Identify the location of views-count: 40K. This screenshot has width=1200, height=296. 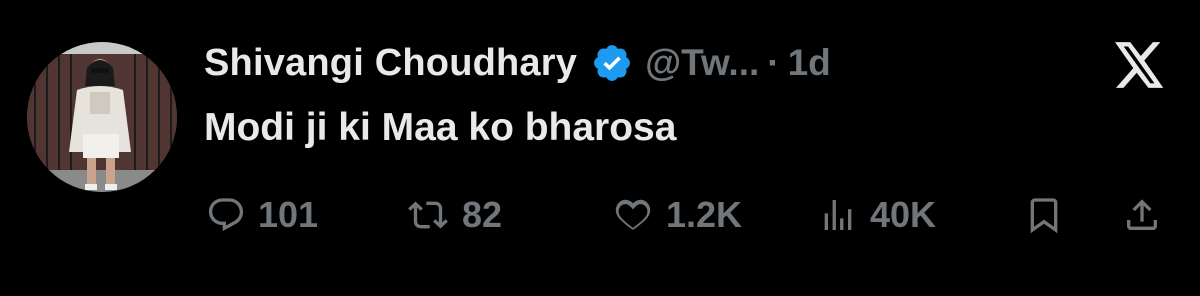
(903, 214).